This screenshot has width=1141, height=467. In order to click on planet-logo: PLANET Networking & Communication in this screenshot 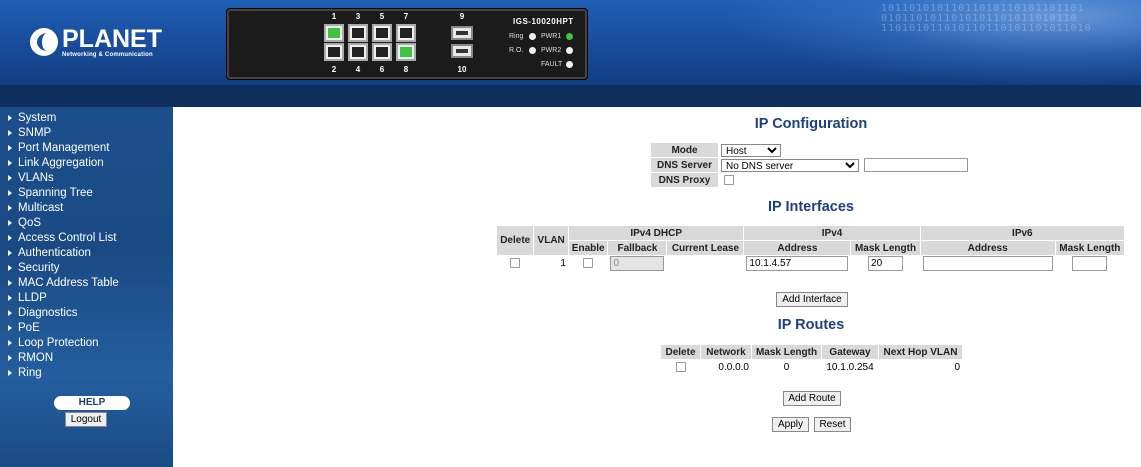, I will do `click(96, 44)`.